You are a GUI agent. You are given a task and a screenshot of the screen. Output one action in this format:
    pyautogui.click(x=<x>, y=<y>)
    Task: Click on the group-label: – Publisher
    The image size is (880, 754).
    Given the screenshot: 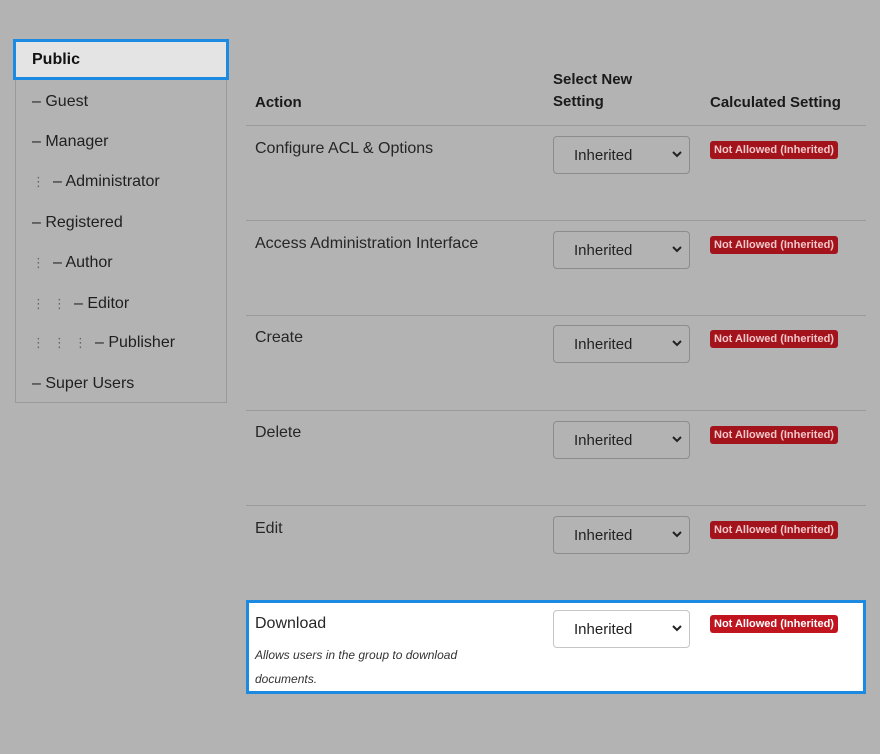 What is the action you would take?
    pyautogui.click(x=135, y=342)
    